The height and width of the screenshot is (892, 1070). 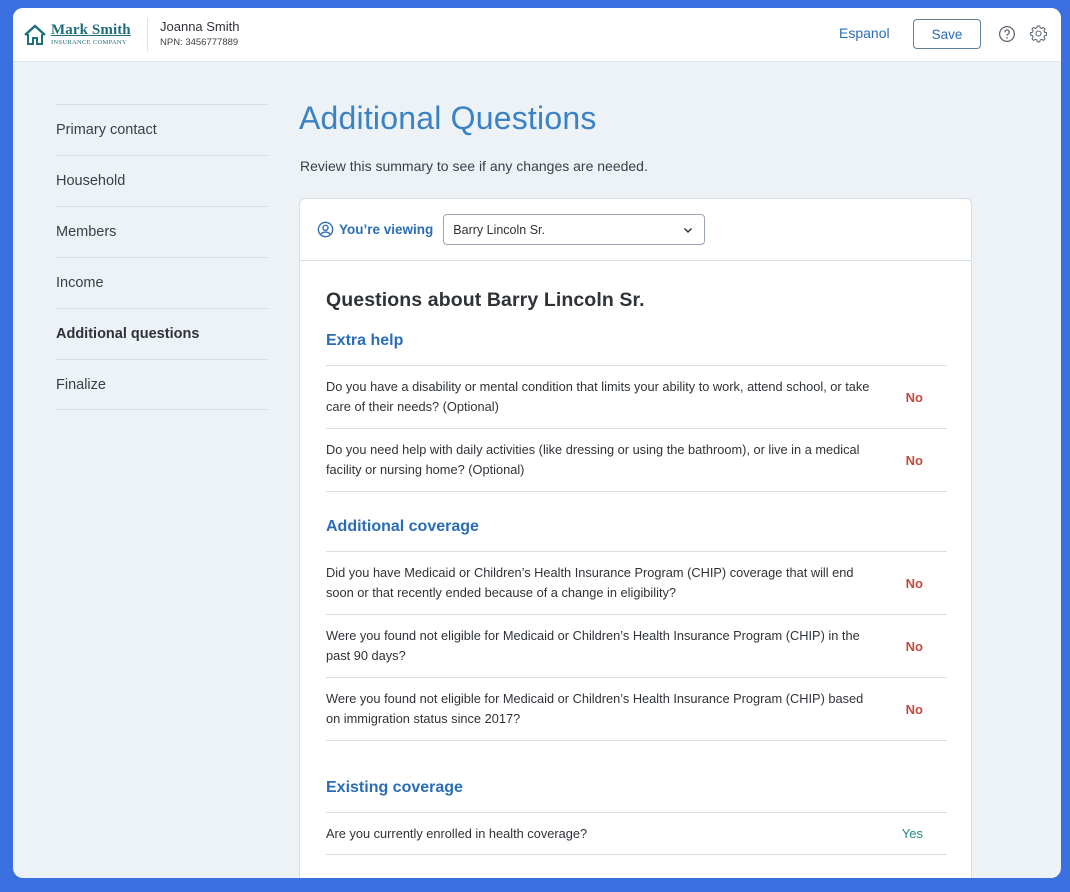 What do you see at coordinates (485, 300) in the screenshot?
I see `section-heading: Questions about Barry Lincoln Sr.` at bounding box center [485, 300].